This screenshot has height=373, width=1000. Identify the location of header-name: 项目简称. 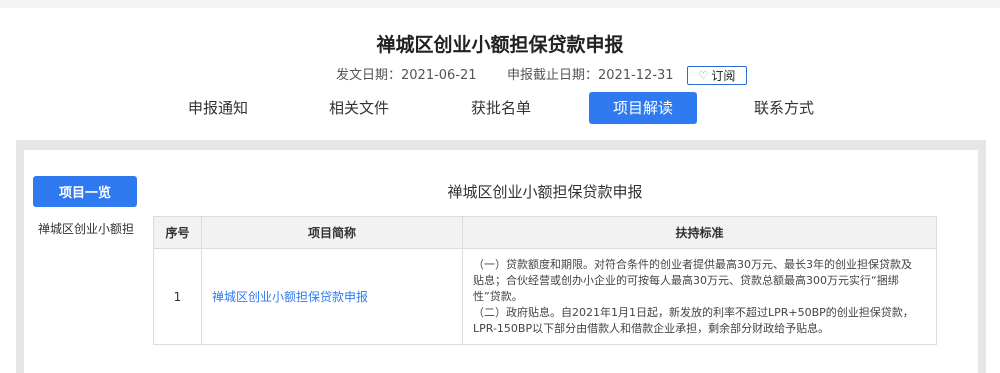
(332, 232).